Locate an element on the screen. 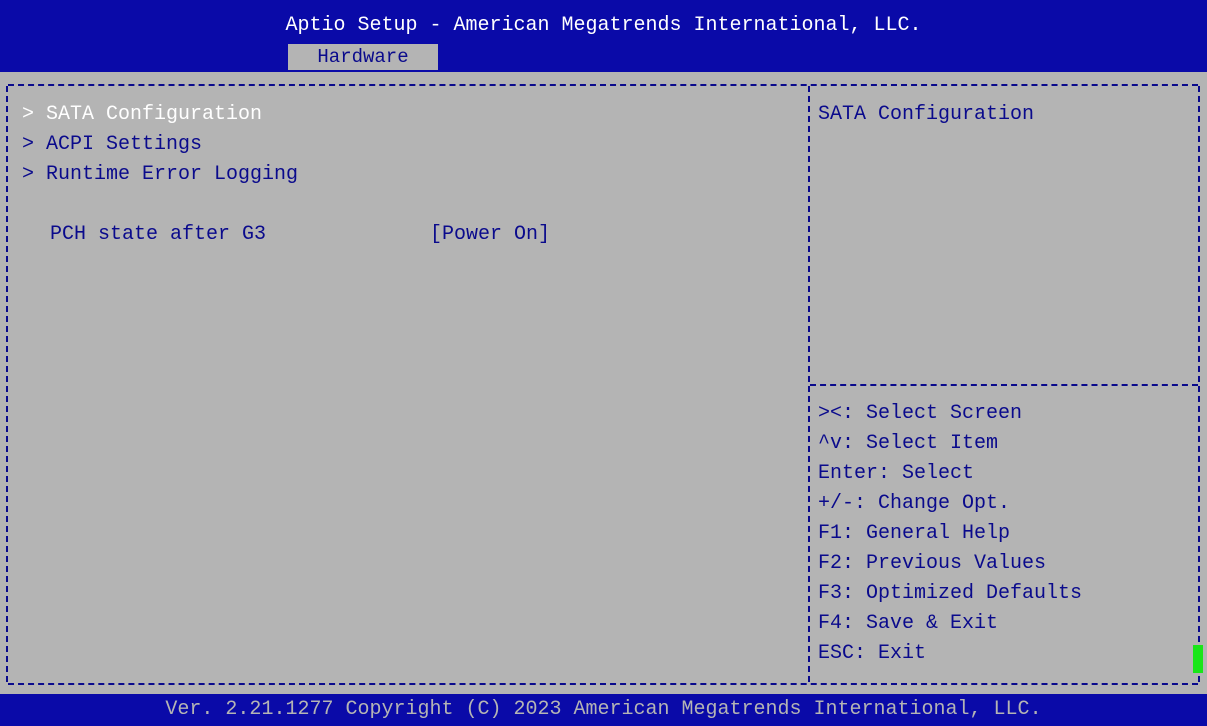 The width and height of the screenshot is (1207, 726). help-text: SATA Configuration is located at coordinates (926, 114).